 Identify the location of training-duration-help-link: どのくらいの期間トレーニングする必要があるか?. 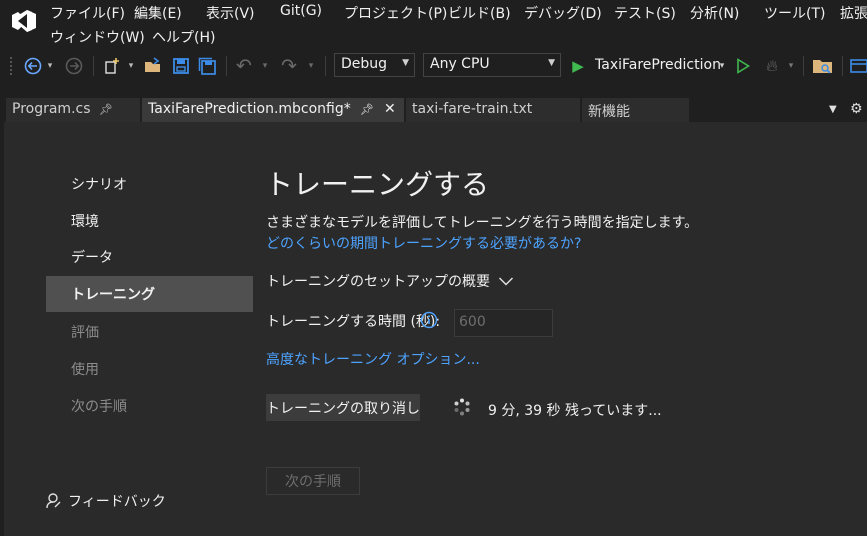
(423, 243).